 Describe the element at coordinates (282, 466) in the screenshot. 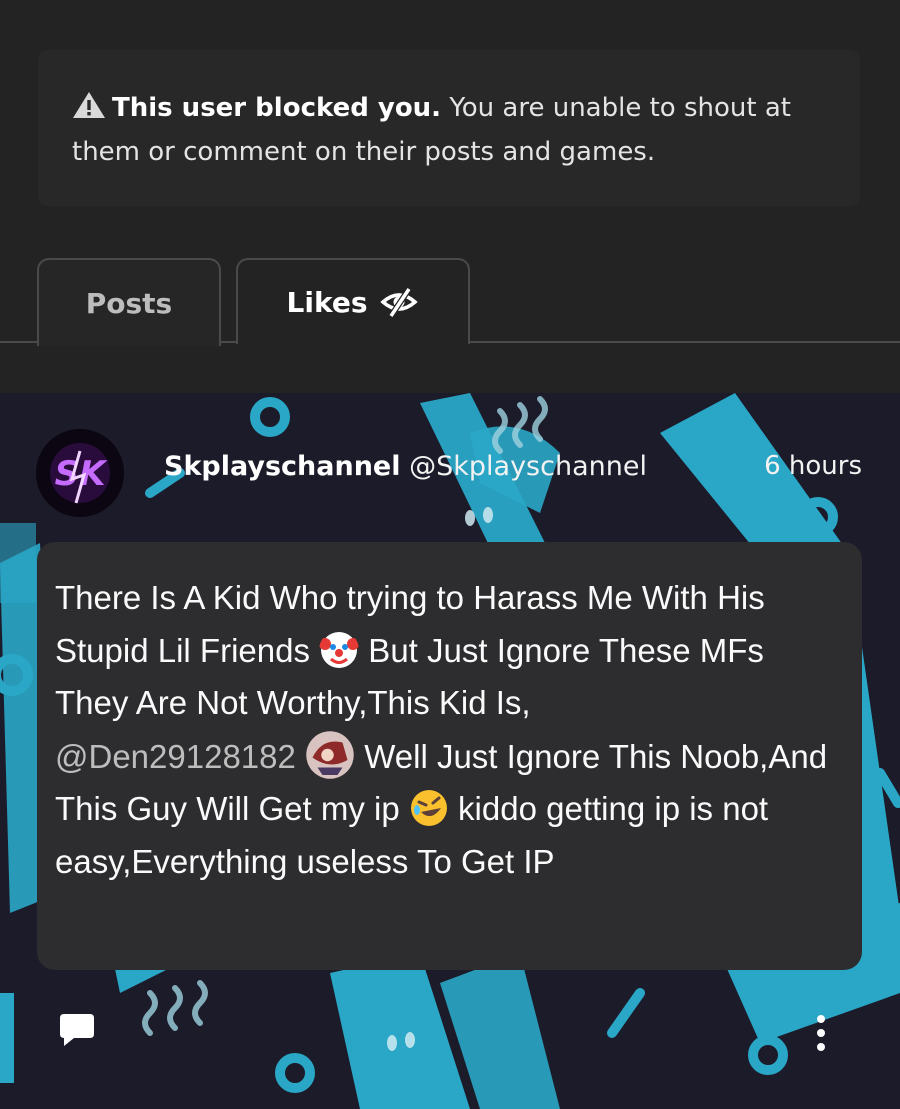

I see `author-name: Skplayschannel` at that location.